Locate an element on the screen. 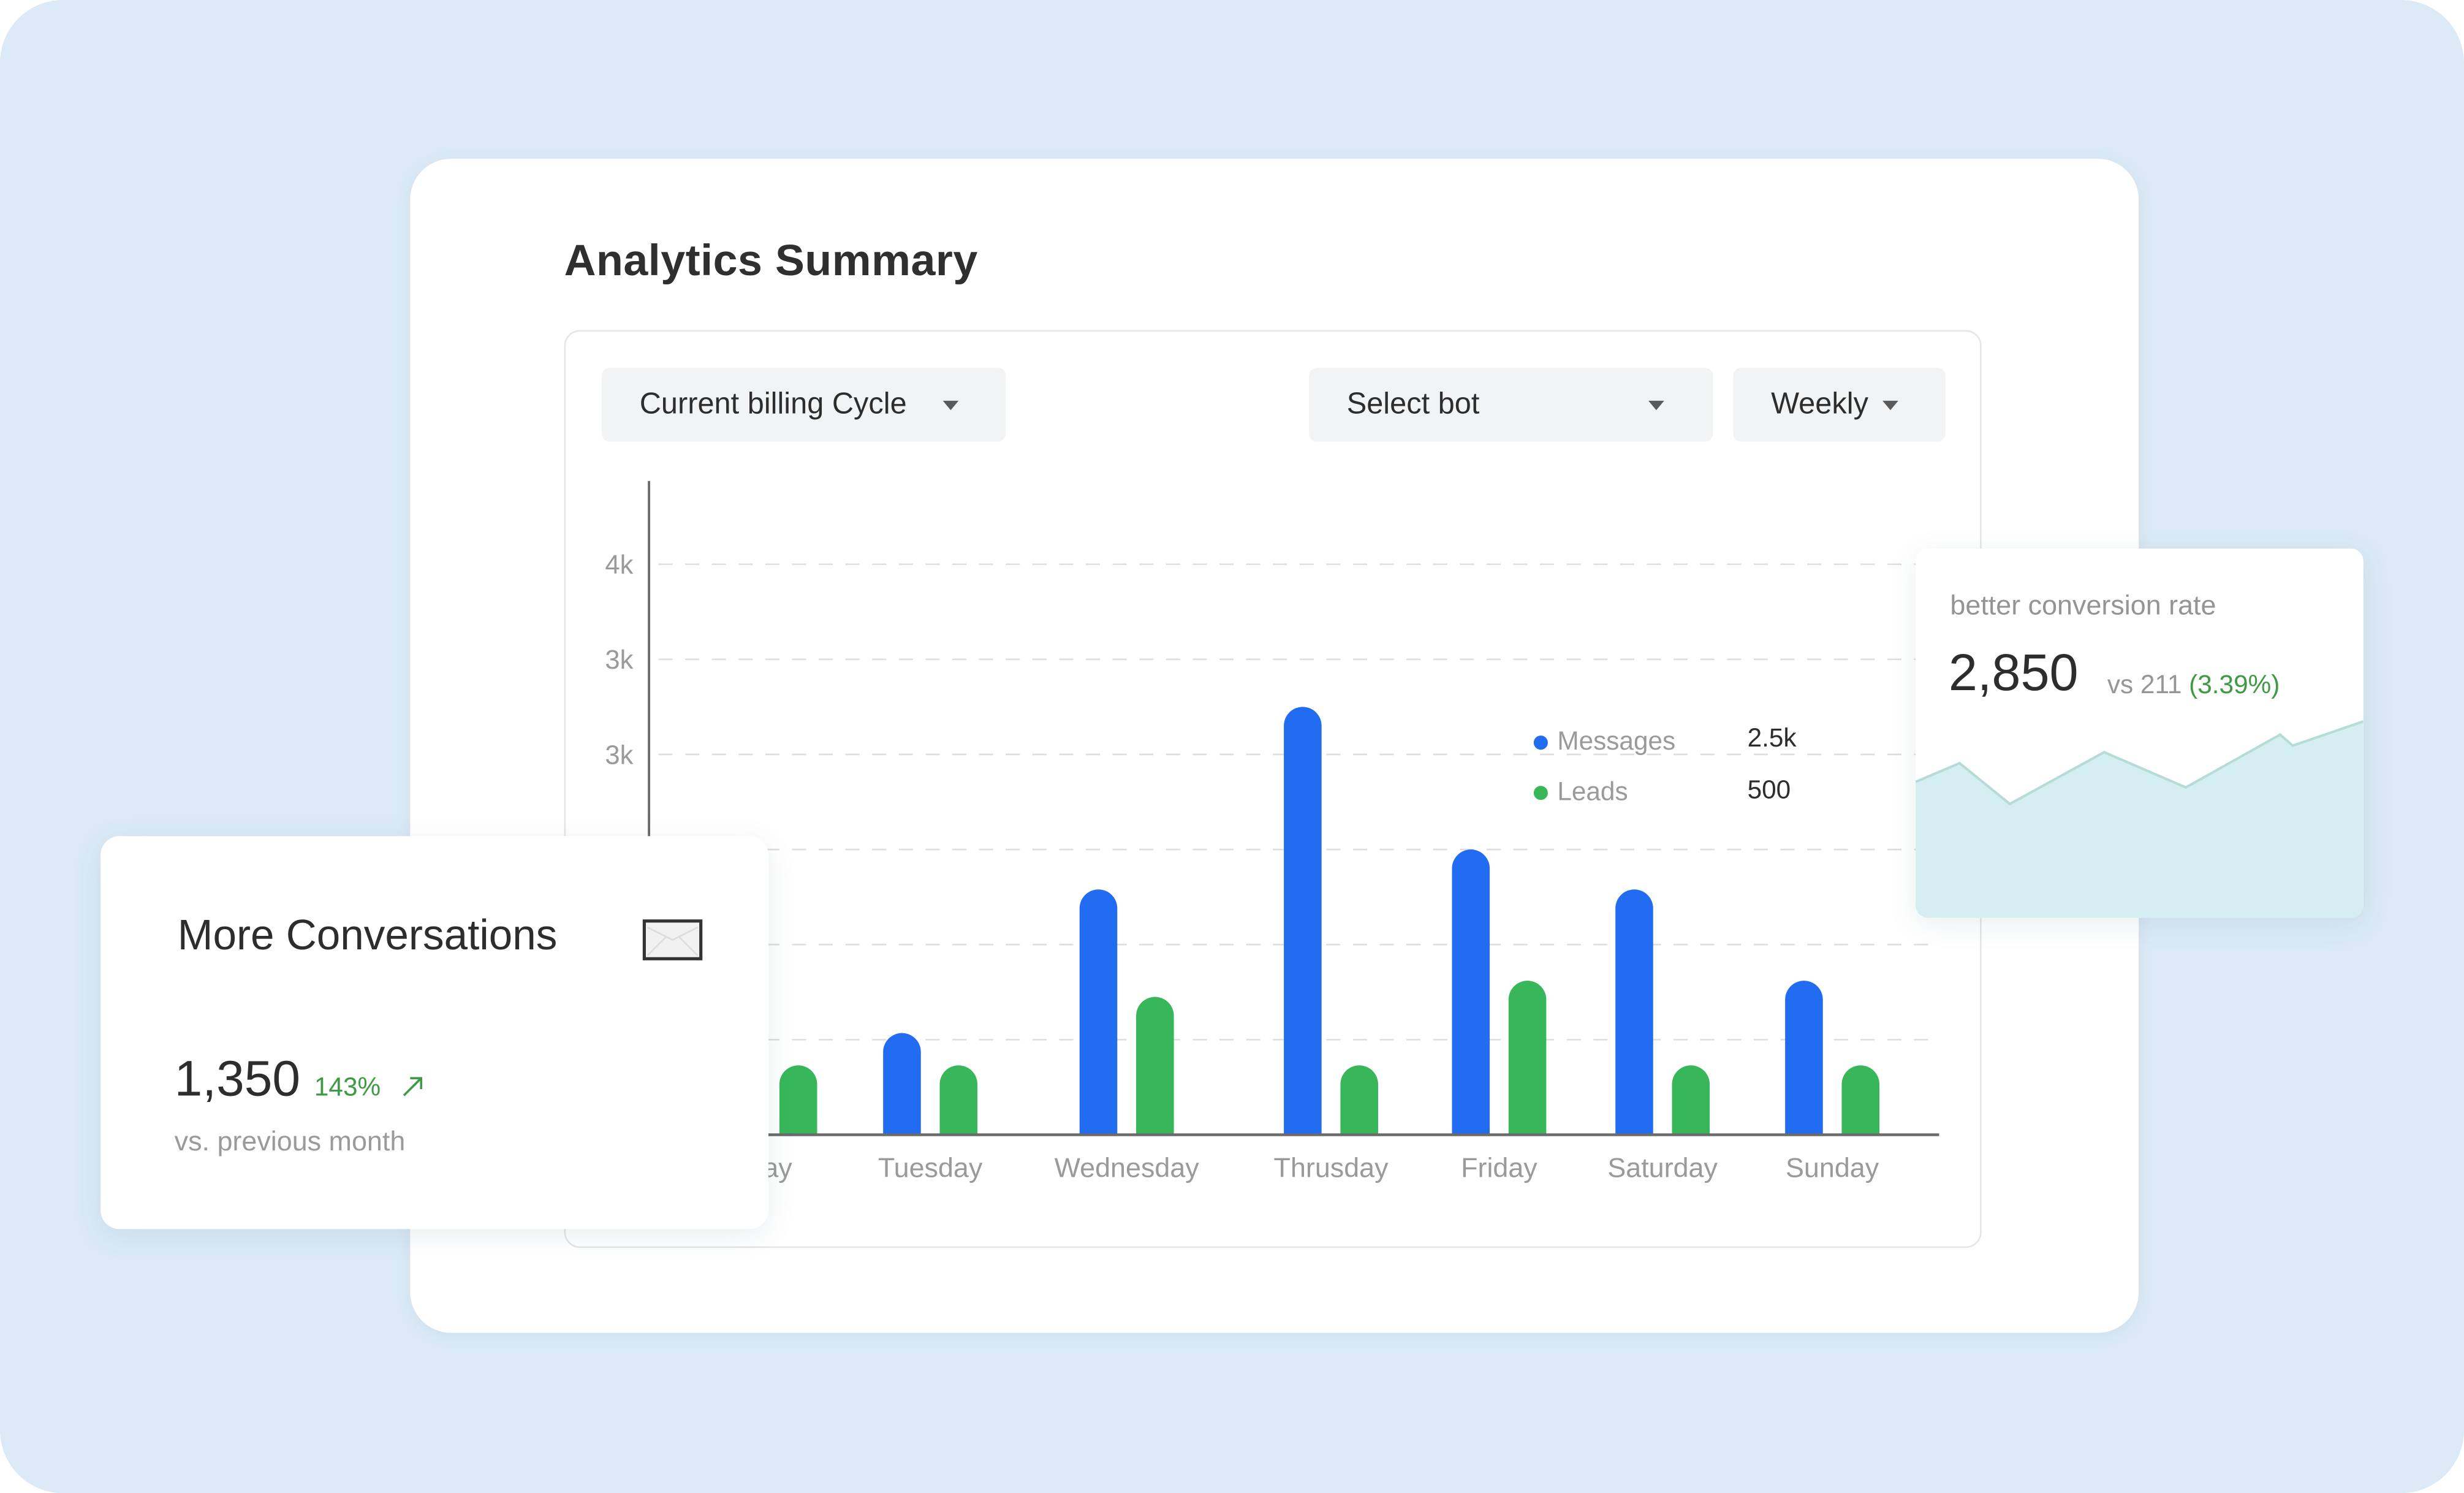 The image size is (2464, 1493). bar-leads-thrusday is located at coordinates (1359, 1100).